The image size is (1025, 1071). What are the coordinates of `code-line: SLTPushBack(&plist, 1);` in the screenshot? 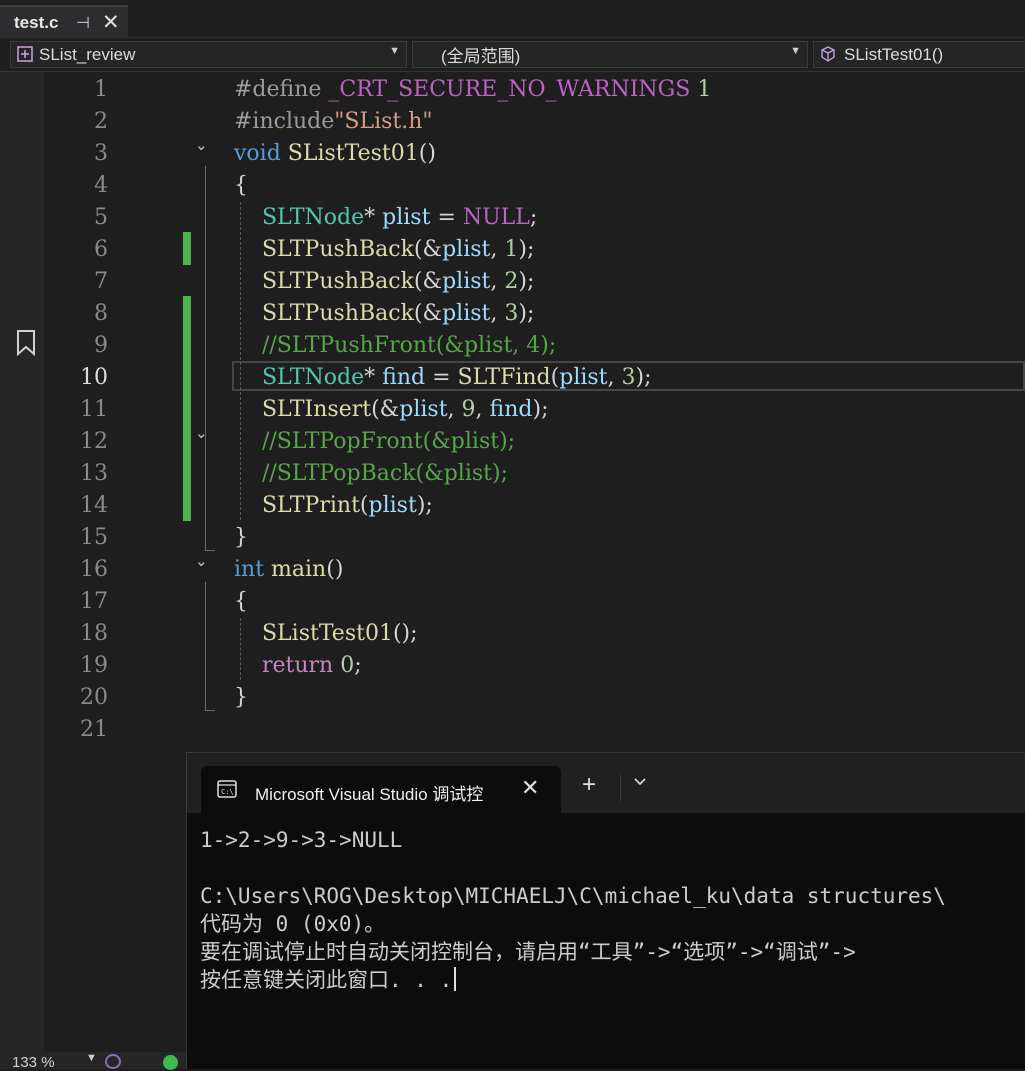 It's located at (384, 250).